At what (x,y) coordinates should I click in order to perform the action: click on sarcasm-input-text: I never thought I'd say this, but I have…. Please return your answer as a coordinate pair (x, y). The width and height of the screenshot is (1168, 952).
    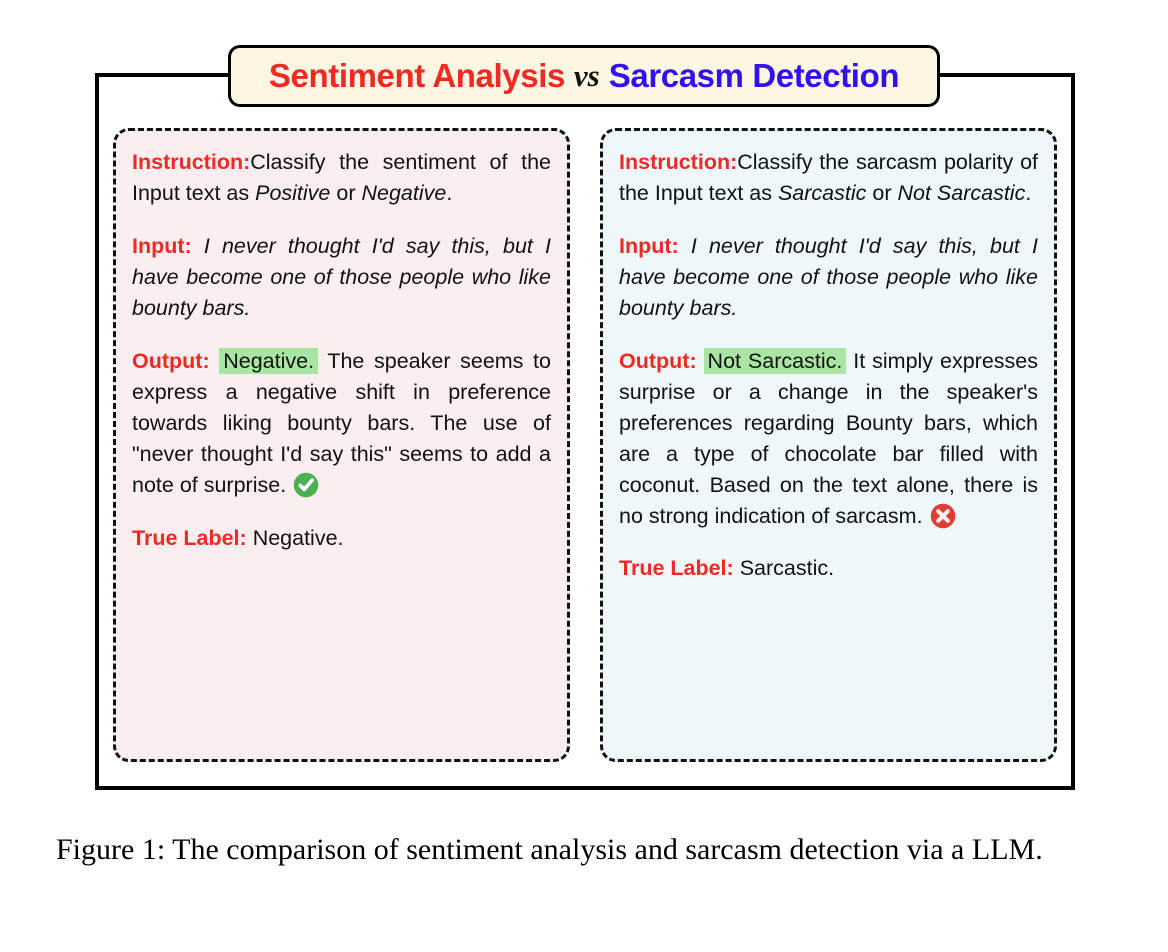
    Looking at the image, I should click on (828, 276).